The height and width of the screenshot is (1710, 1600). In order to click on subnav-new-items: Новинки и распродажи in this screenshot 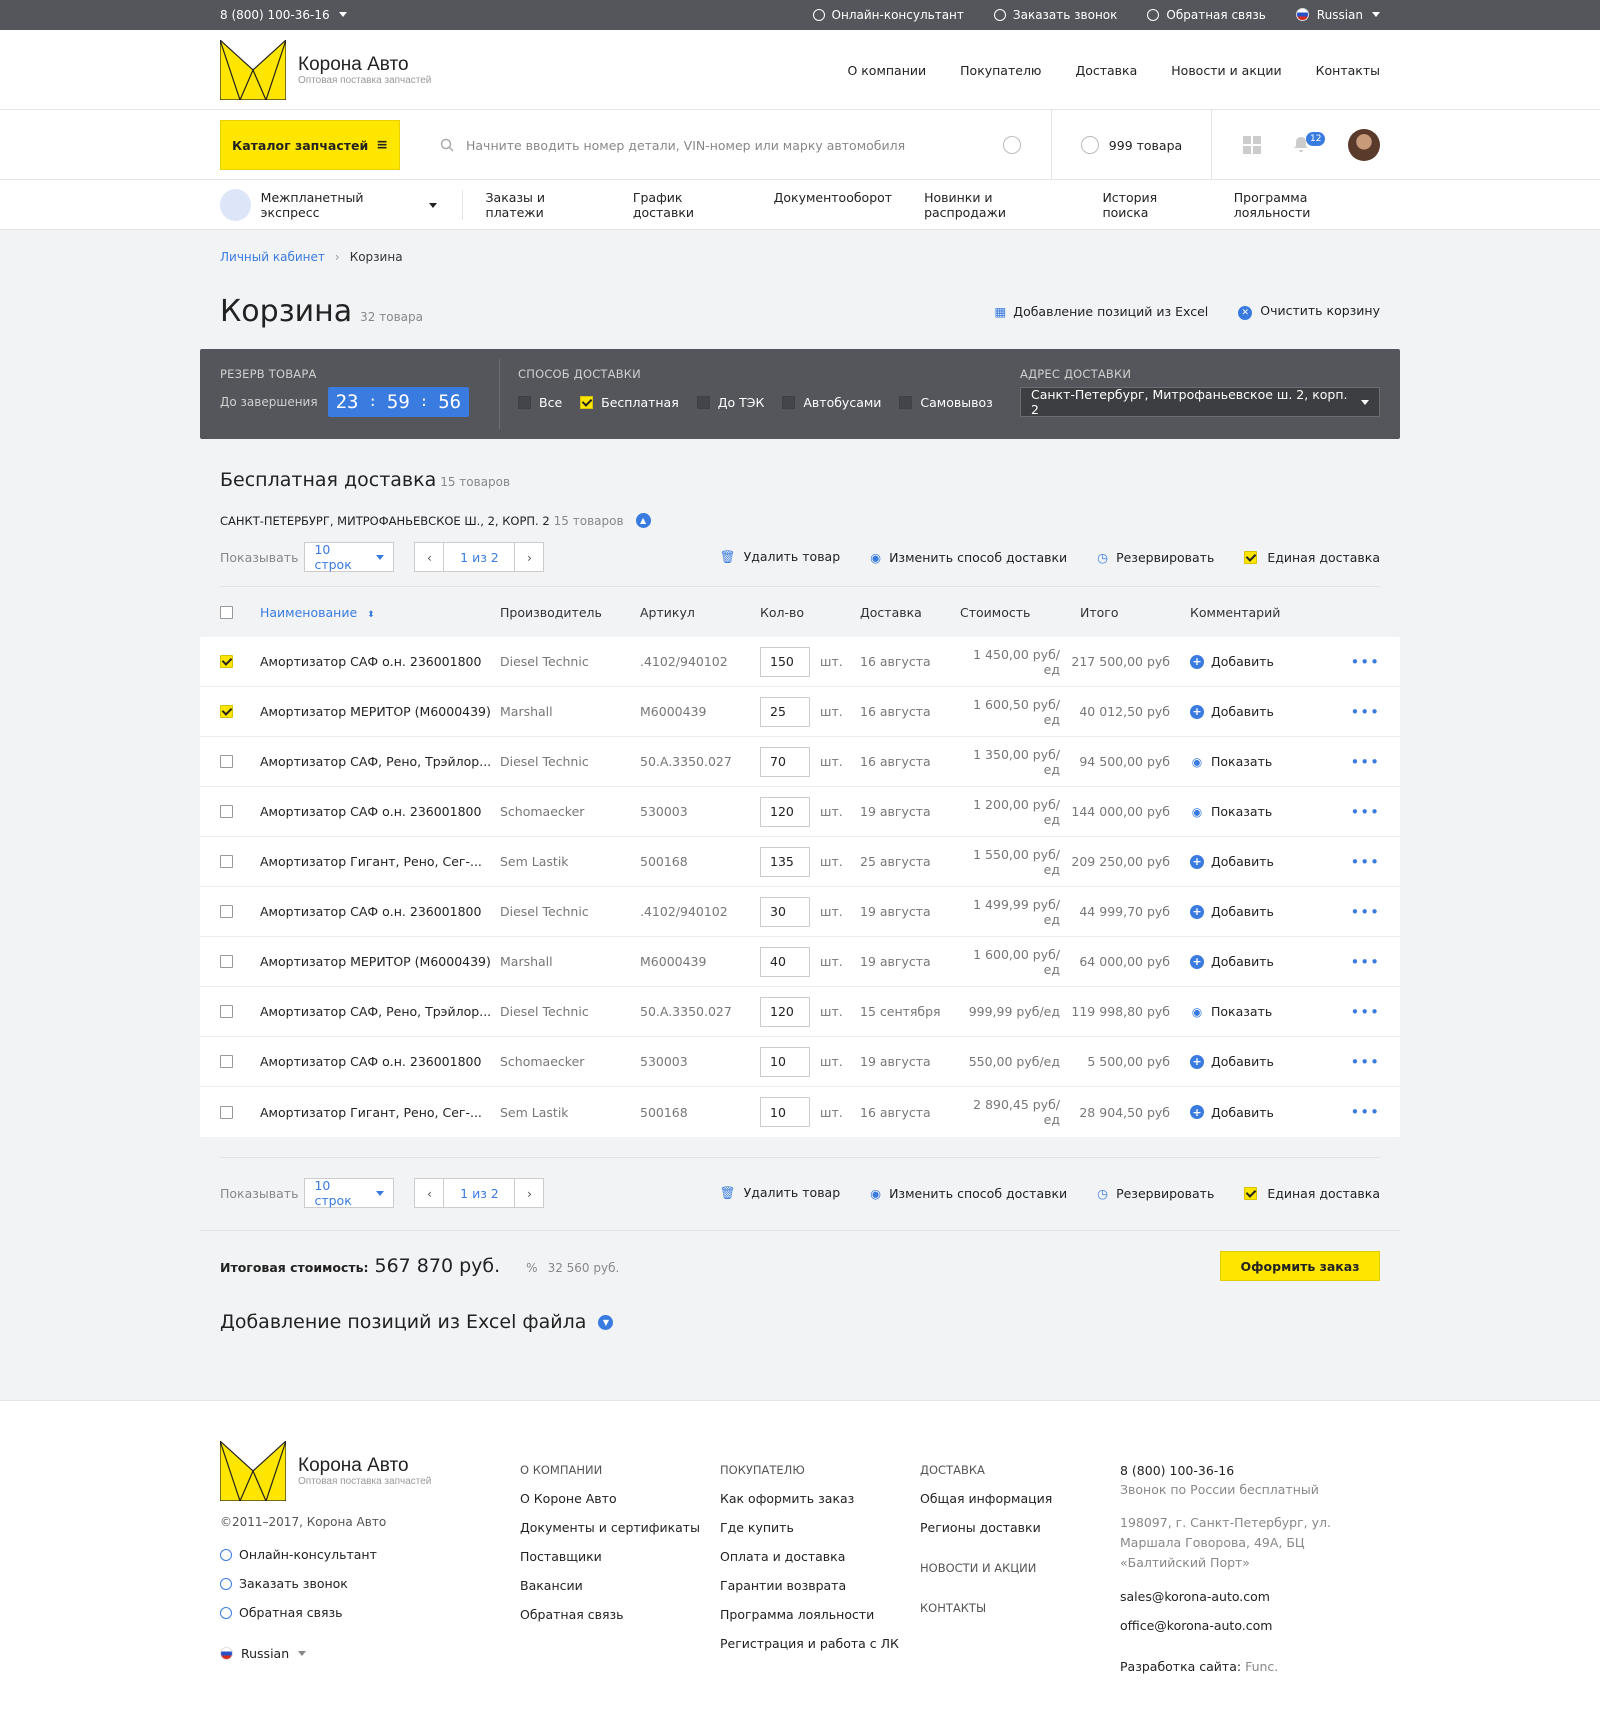, I will do `click(997, 205)`.